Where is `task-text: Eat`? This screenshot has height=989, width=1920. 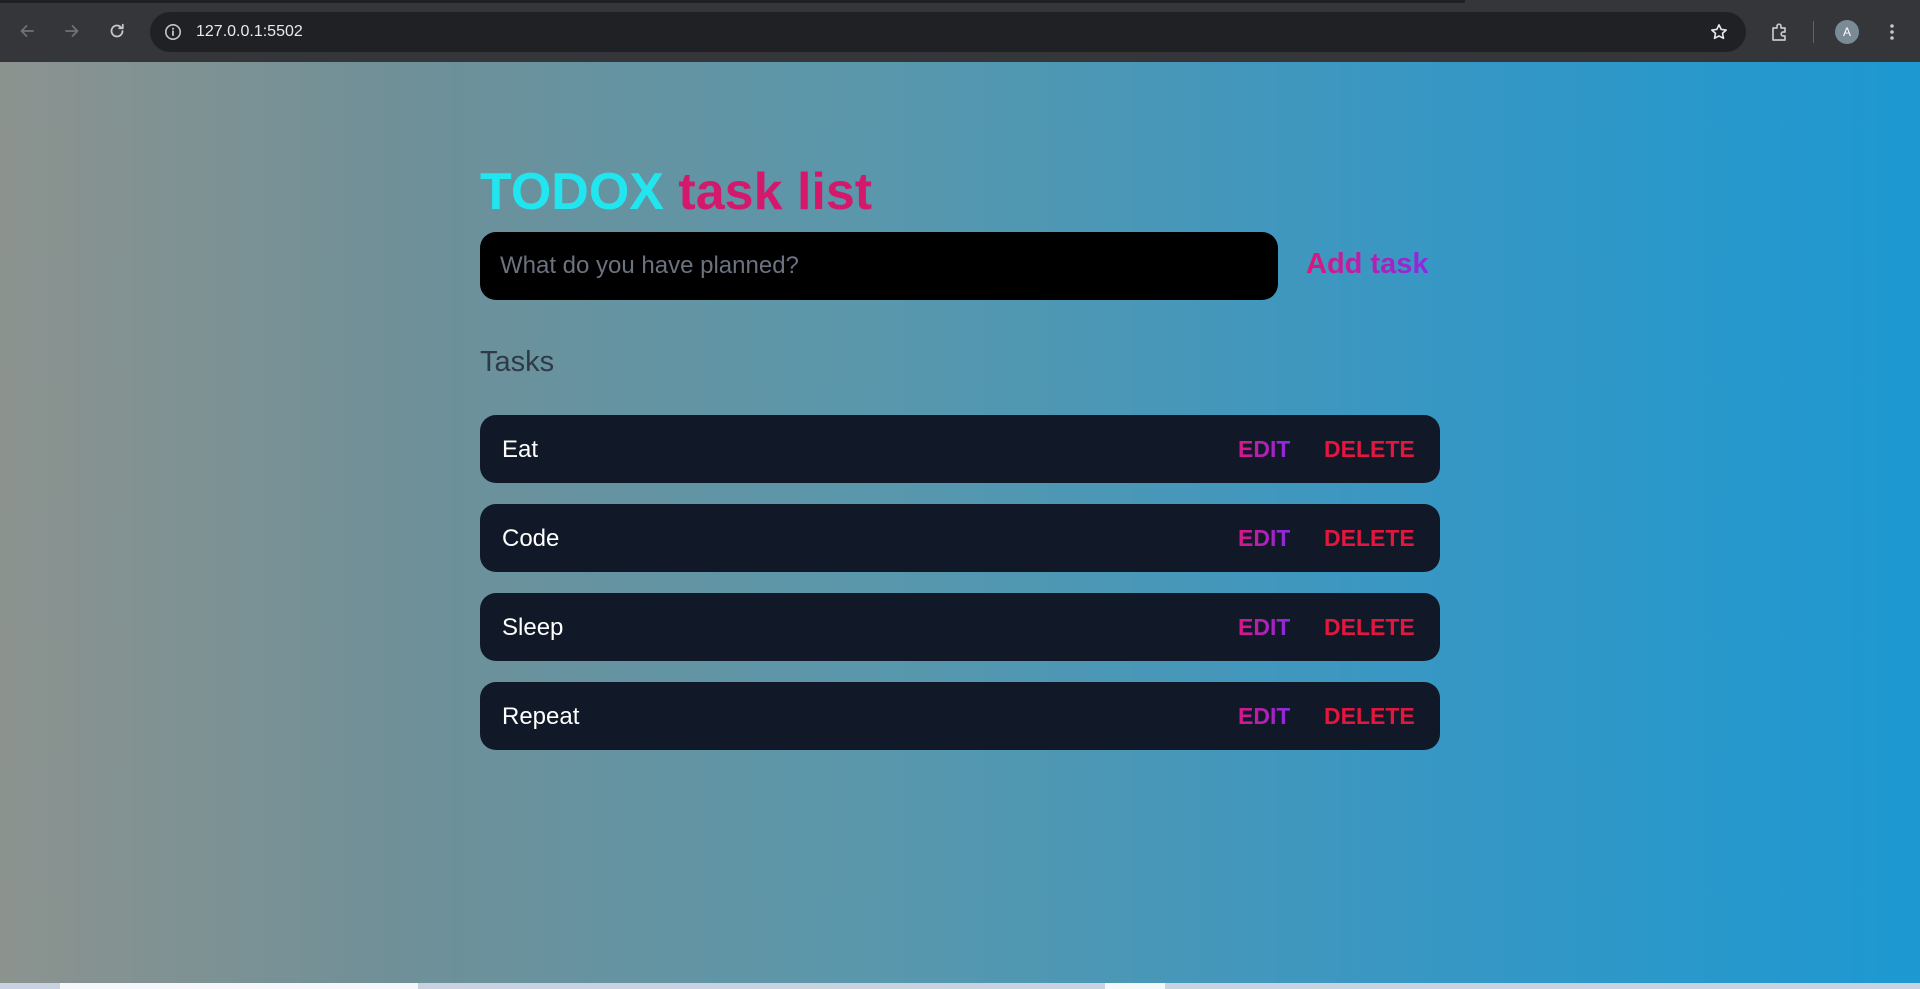
task-text: Eat is located at coordinates (520, 449).